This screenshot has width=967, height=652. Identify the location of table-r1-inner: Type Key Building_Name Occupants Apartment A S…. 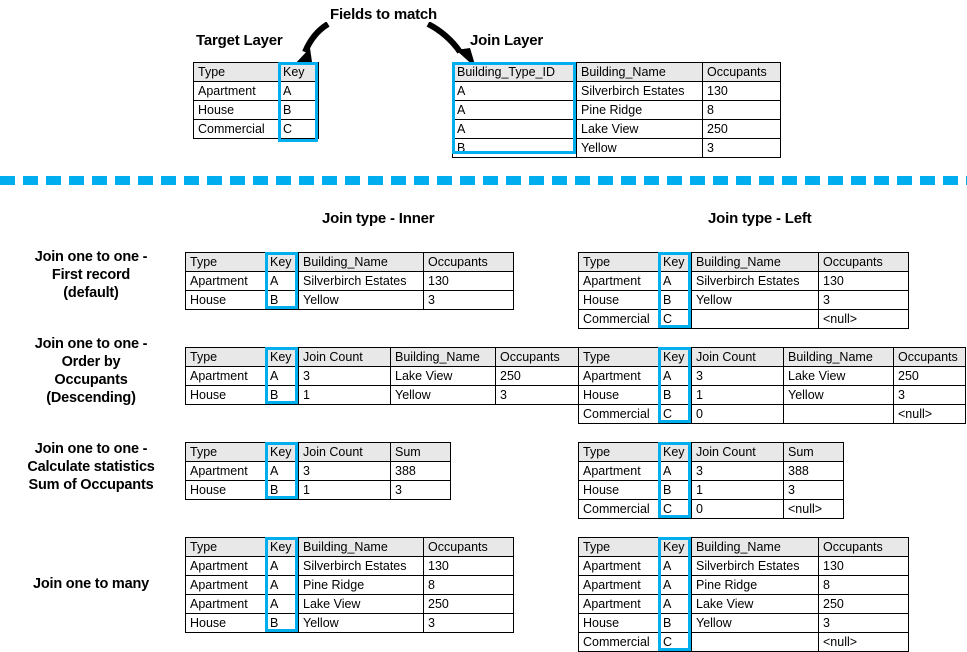
(349, 281).